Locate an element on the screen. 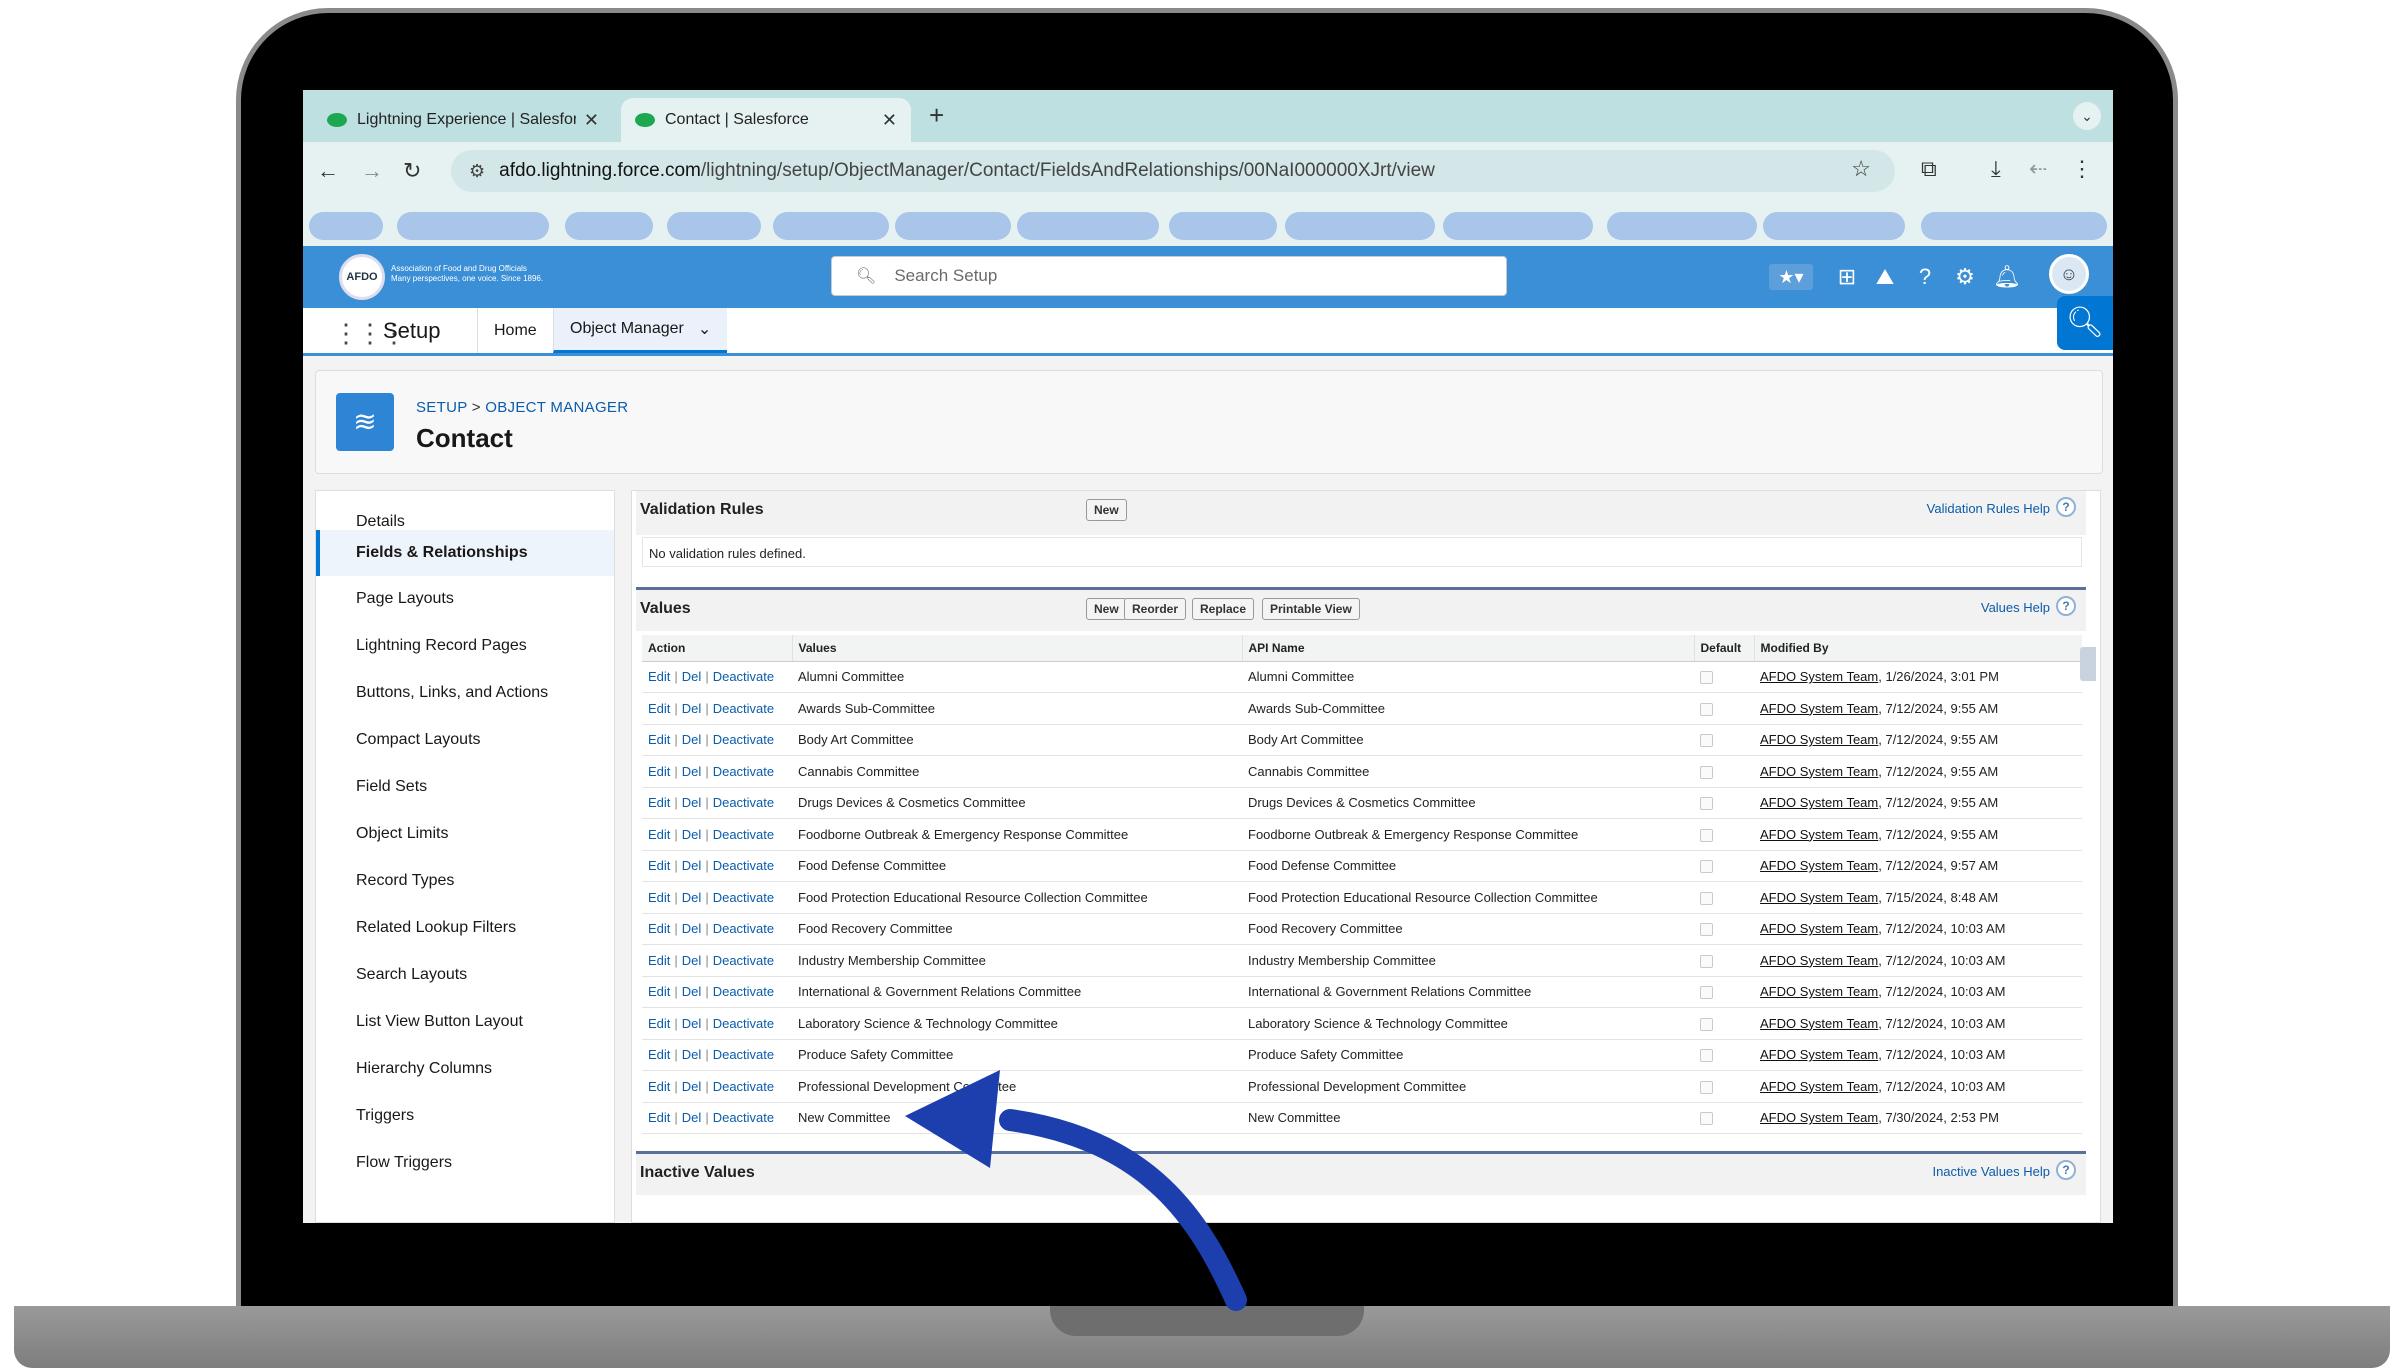  reorder-button: Reorder is located at coordinates (1155, 609).